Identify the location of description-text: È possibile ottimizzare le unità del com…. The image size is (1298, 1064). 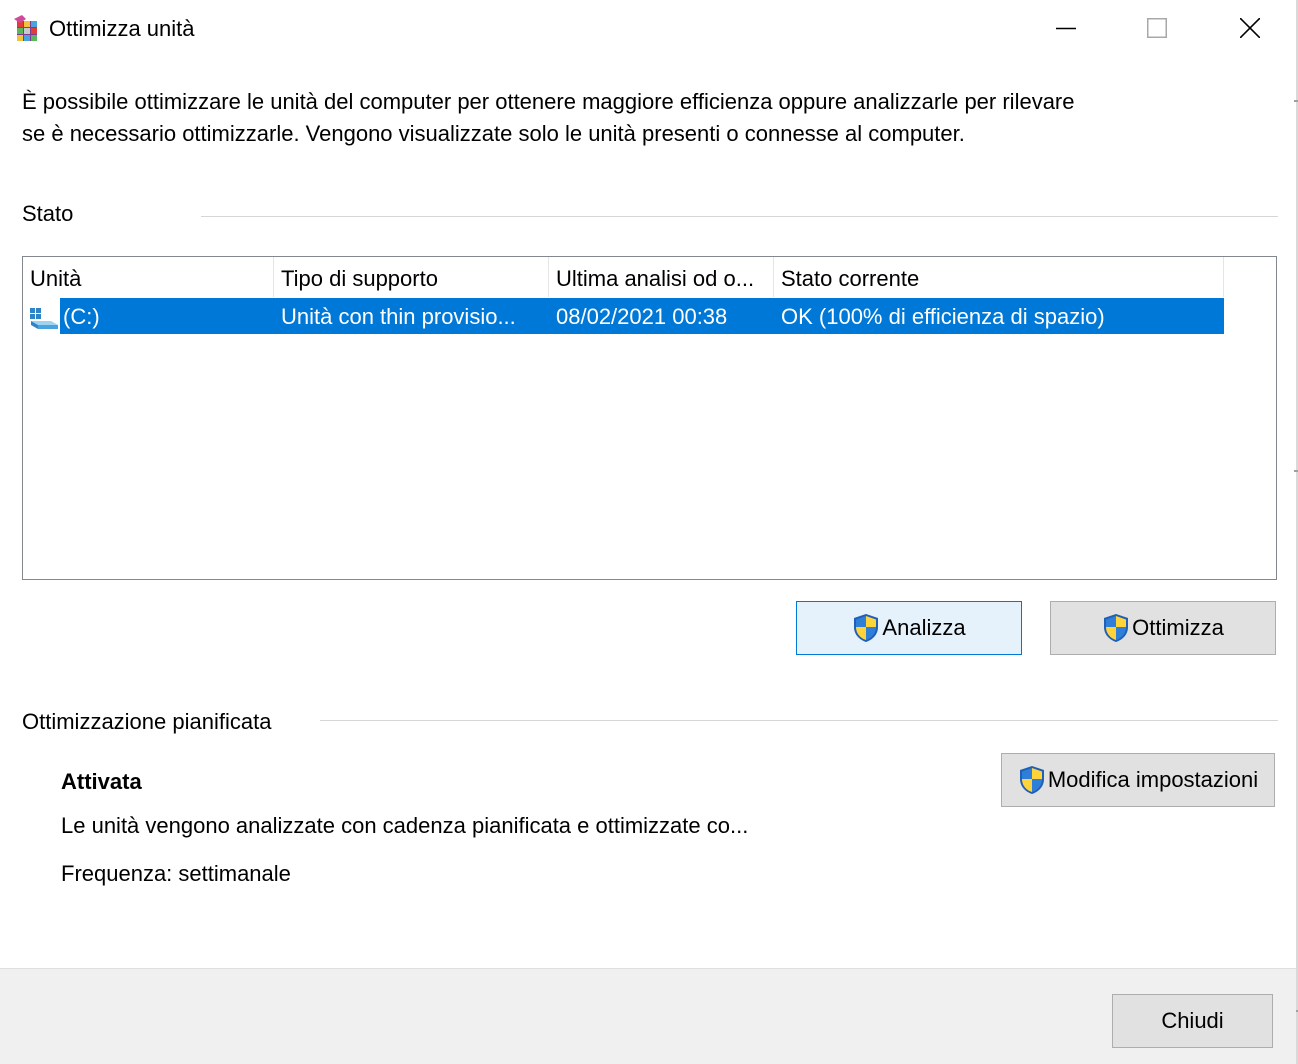
(622, 118).